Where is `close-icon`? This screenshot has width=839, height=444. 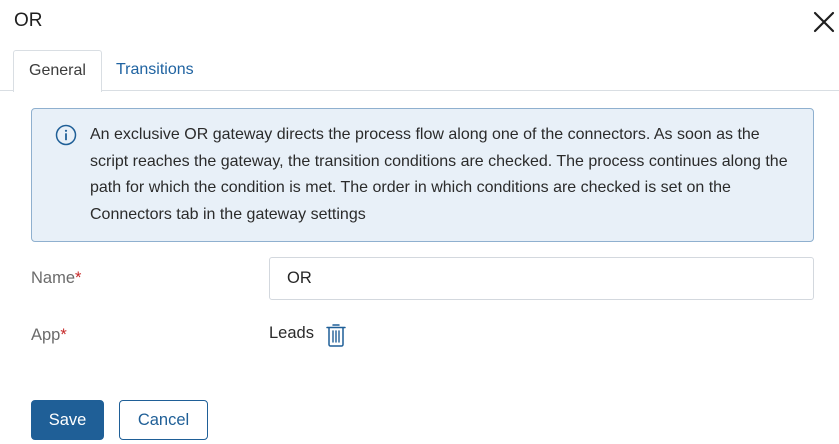 close-icon is located at coordinates (824, 22).